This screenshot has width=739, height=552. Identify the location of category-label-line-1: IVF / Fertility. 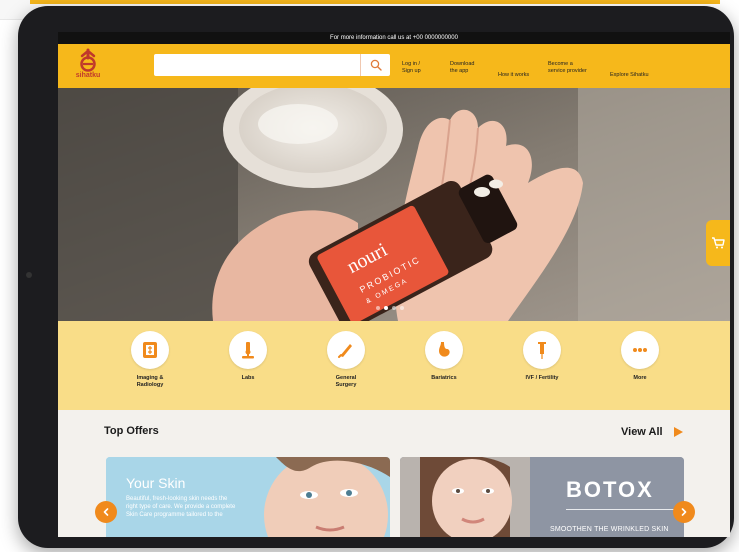
(542, 378).